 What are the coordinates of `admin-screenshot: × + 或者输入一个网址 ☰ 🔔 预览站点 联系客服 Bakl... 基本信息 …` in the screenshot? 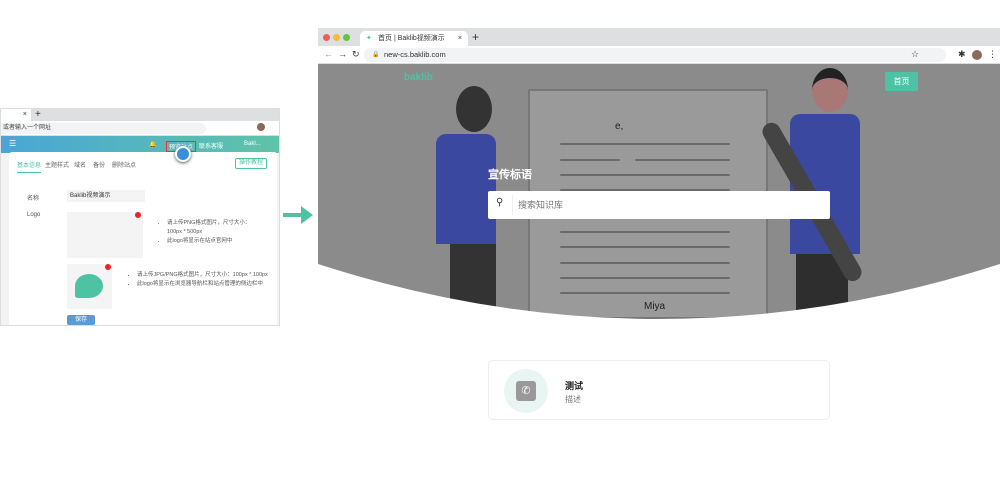 It's located at (140, 217).